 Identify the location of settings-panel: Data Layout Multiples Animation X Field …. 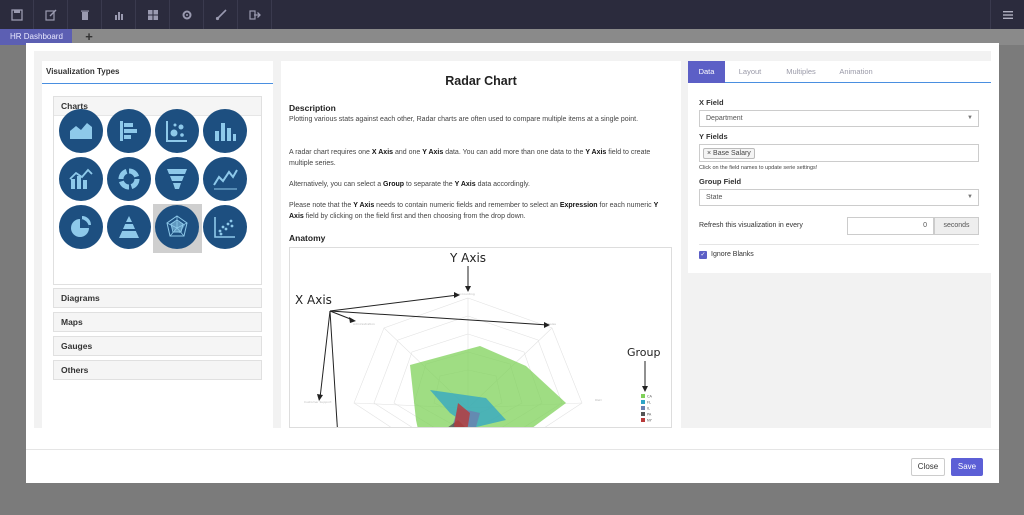
(839, 167).